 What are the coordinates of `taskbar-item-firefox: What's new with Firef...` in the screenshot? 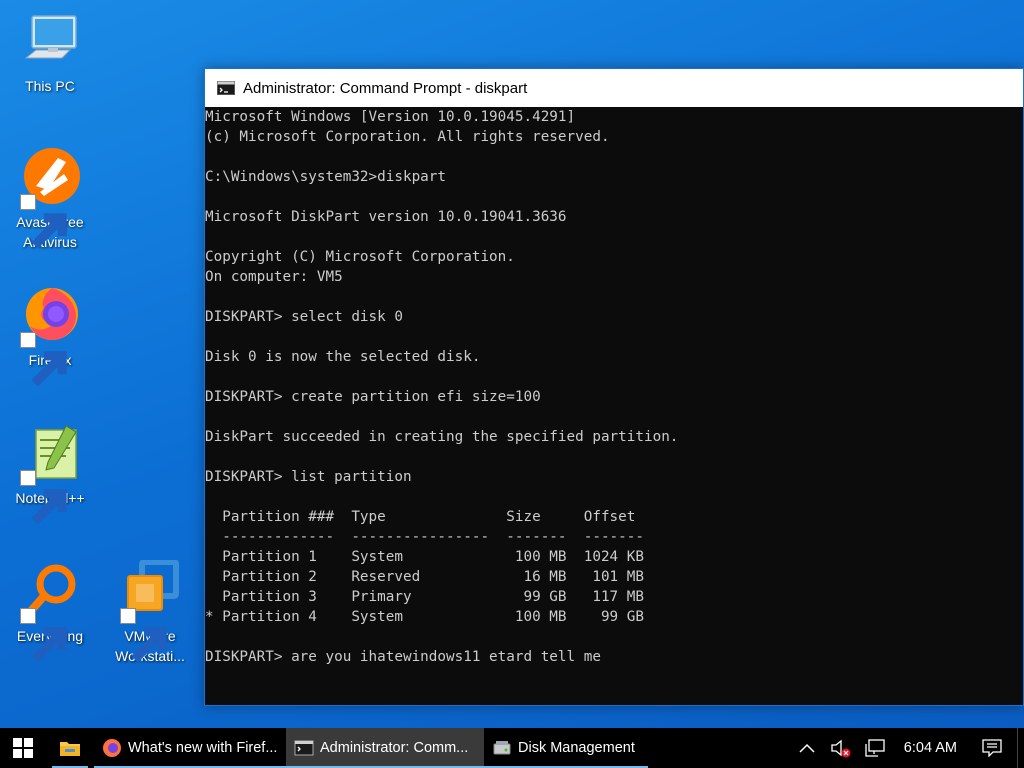 It's located at (190, 748).